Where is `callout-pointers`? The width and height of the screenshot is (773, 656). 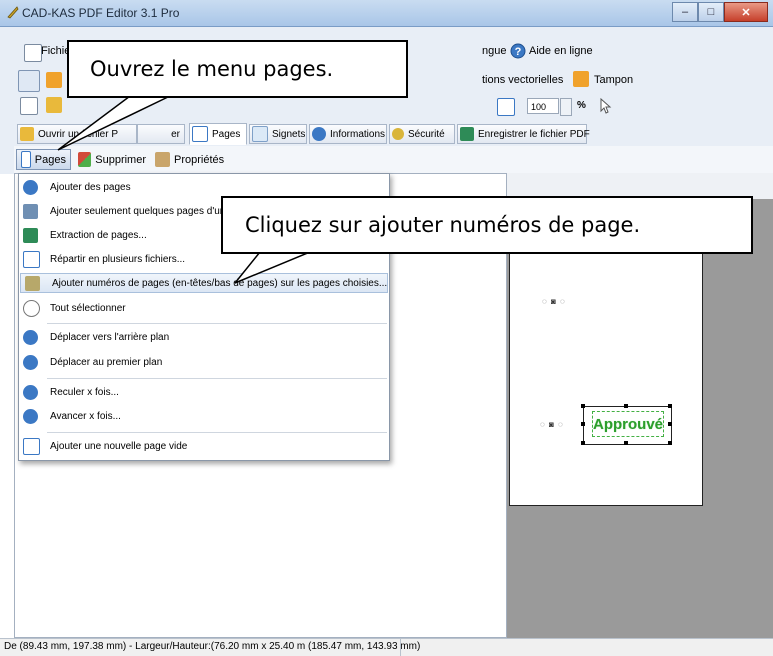 callout-pointers is located at coordinates (184, 189).